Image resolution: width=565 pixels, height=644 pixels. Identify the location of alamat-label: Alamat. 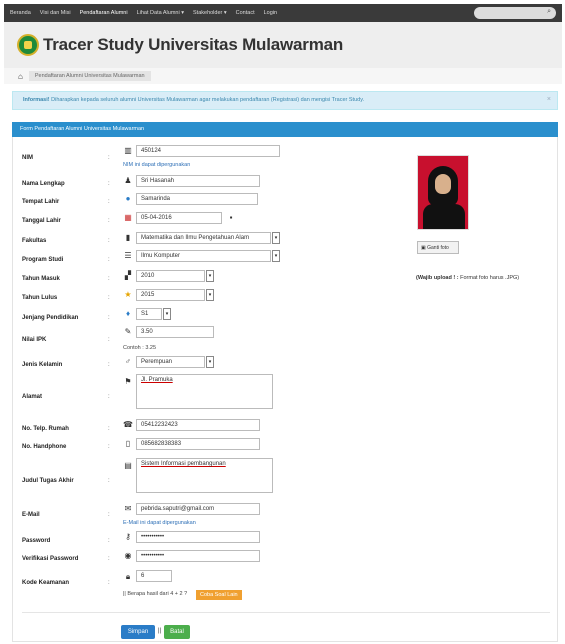
(32, 397).